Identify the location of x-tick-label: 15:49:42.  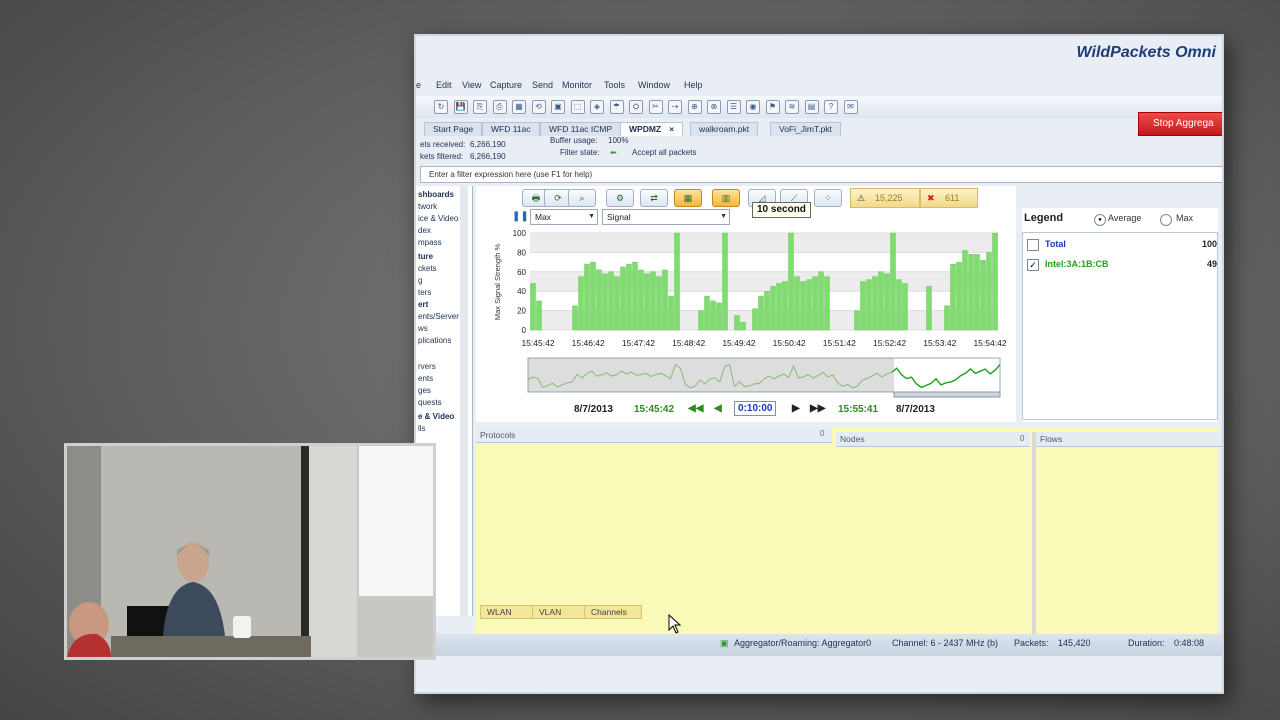
(738, 343).